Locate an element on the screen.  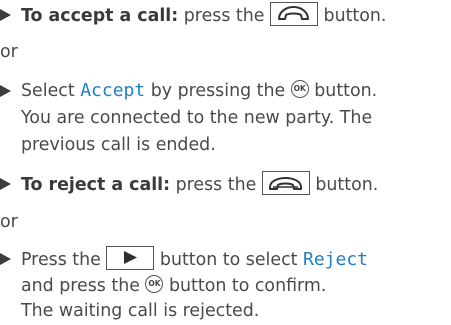
select-accept-line-2: You are connected to the new party. The is located at coordinates (197, 118).